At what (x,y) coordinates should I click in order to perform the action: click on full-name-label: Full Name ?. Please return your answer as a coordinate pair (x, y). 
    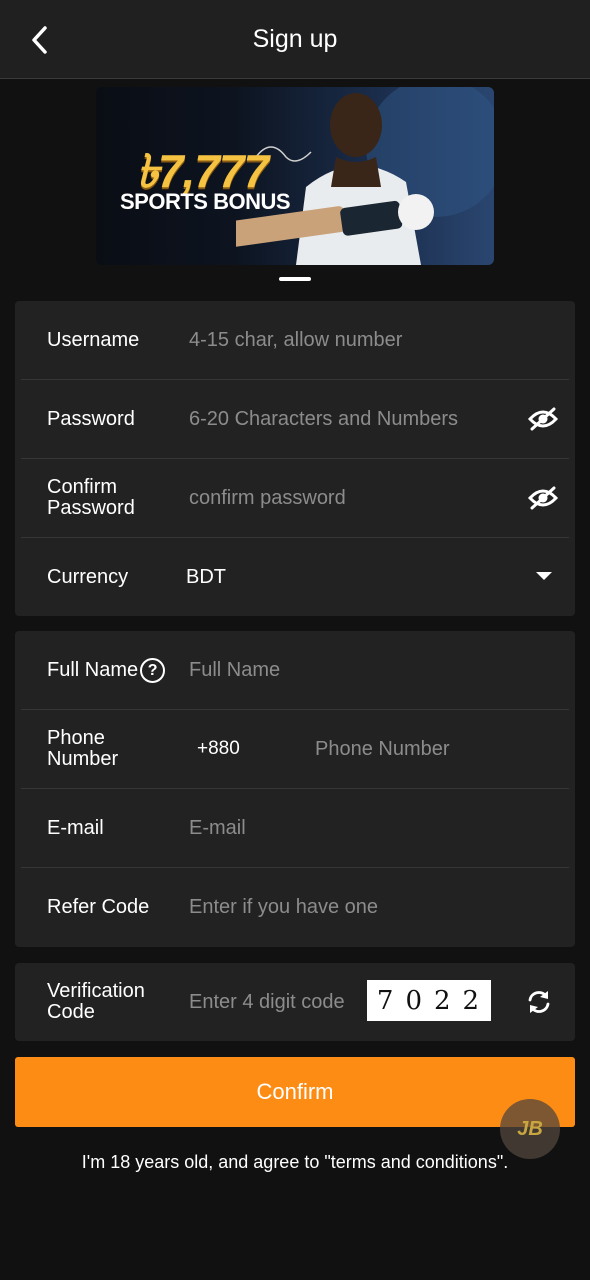
    Looking at the image, I should click on (117, 670).